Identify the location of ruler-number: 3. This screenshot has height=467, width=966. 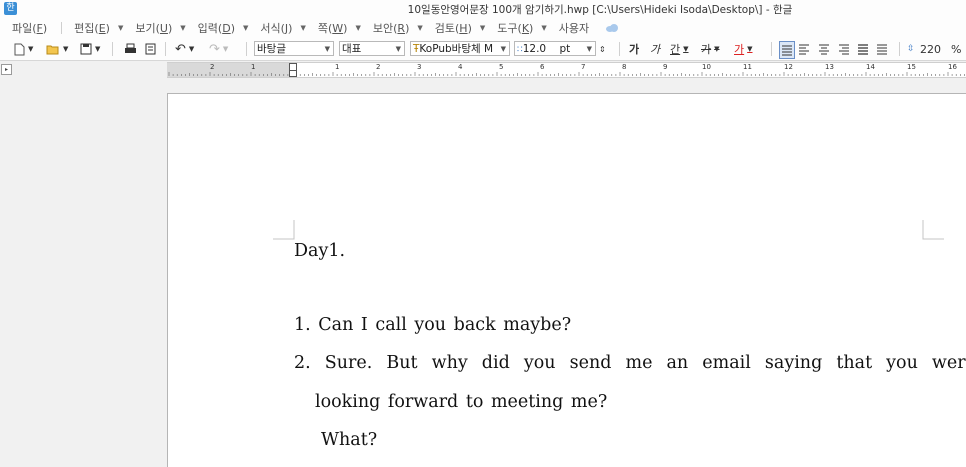
(419, 67).